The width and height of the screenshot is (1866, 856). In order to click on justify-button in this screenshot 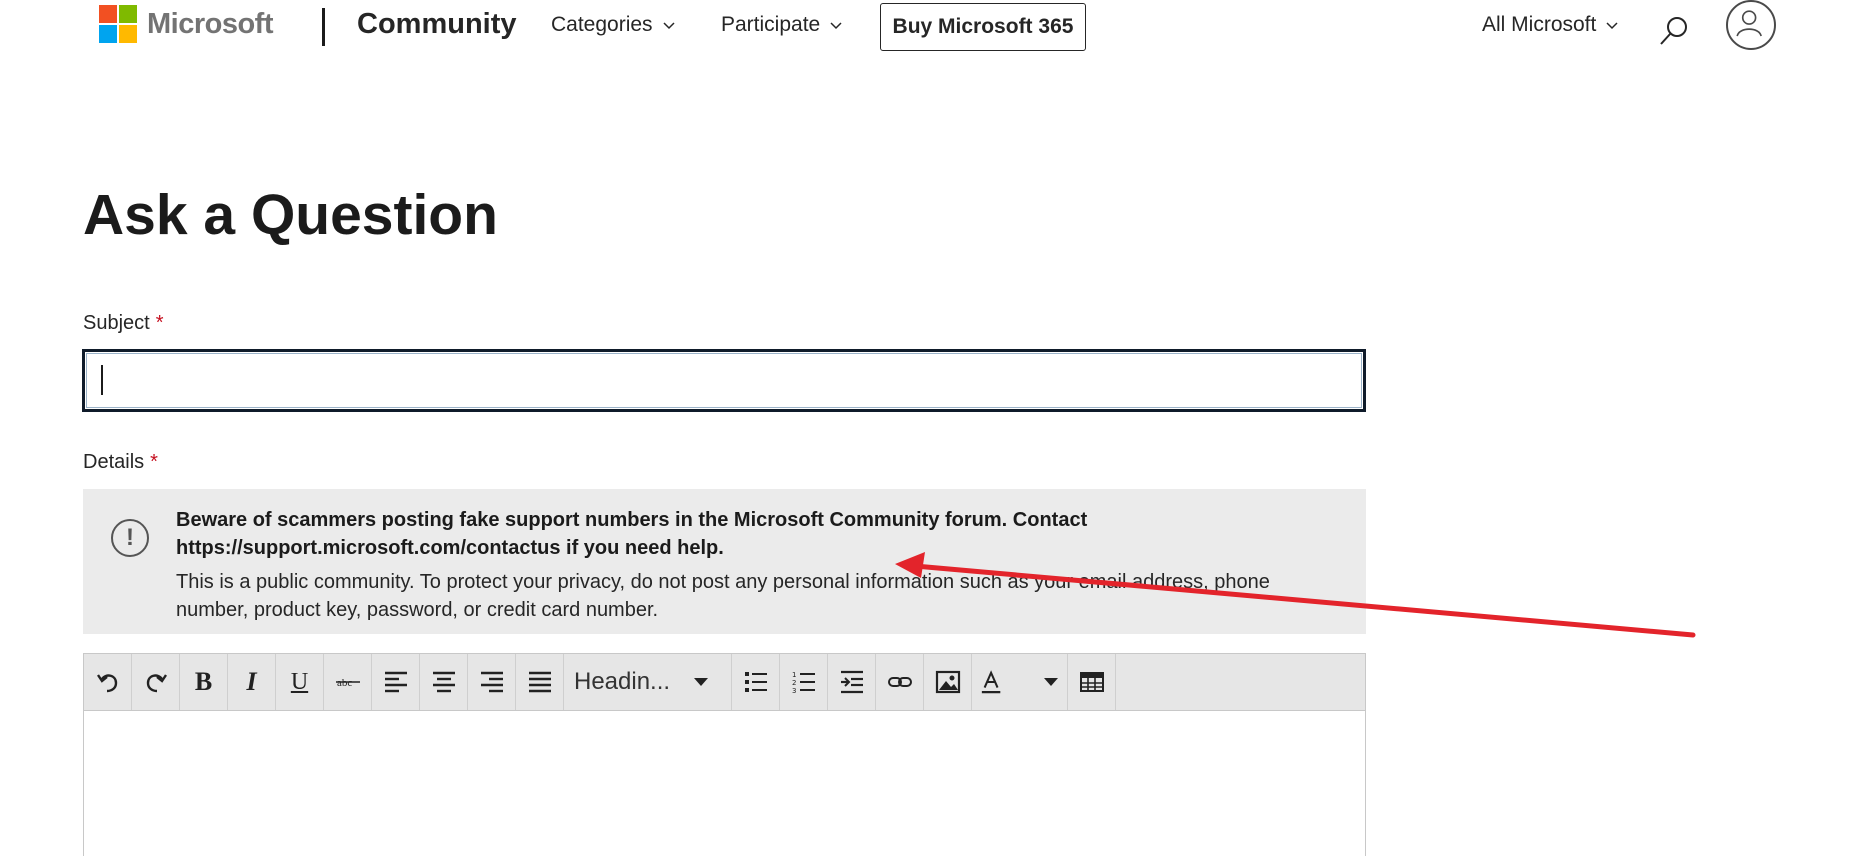, I will do `click(540, 682)`.